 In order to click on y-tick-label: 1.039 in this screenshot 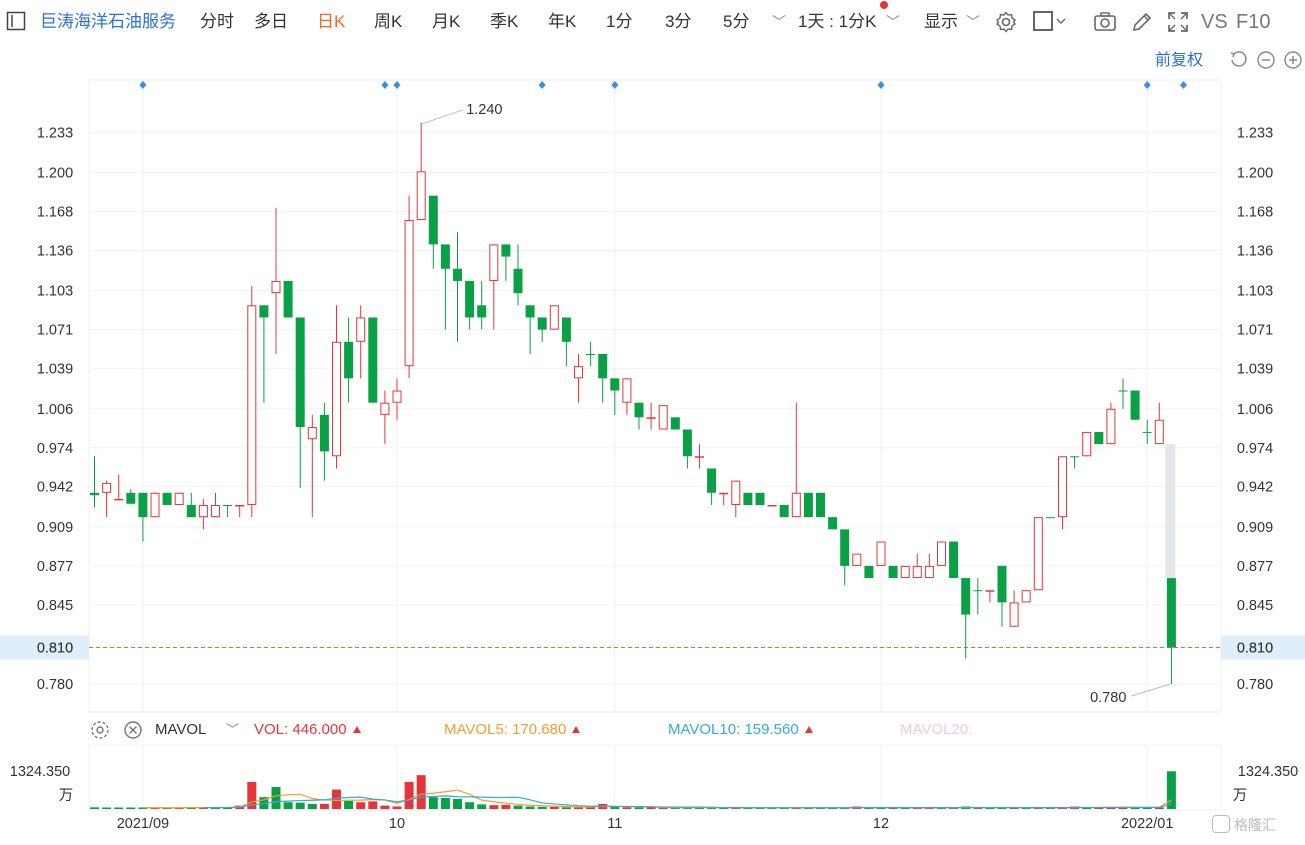, I will do `click(1255, 370)`.